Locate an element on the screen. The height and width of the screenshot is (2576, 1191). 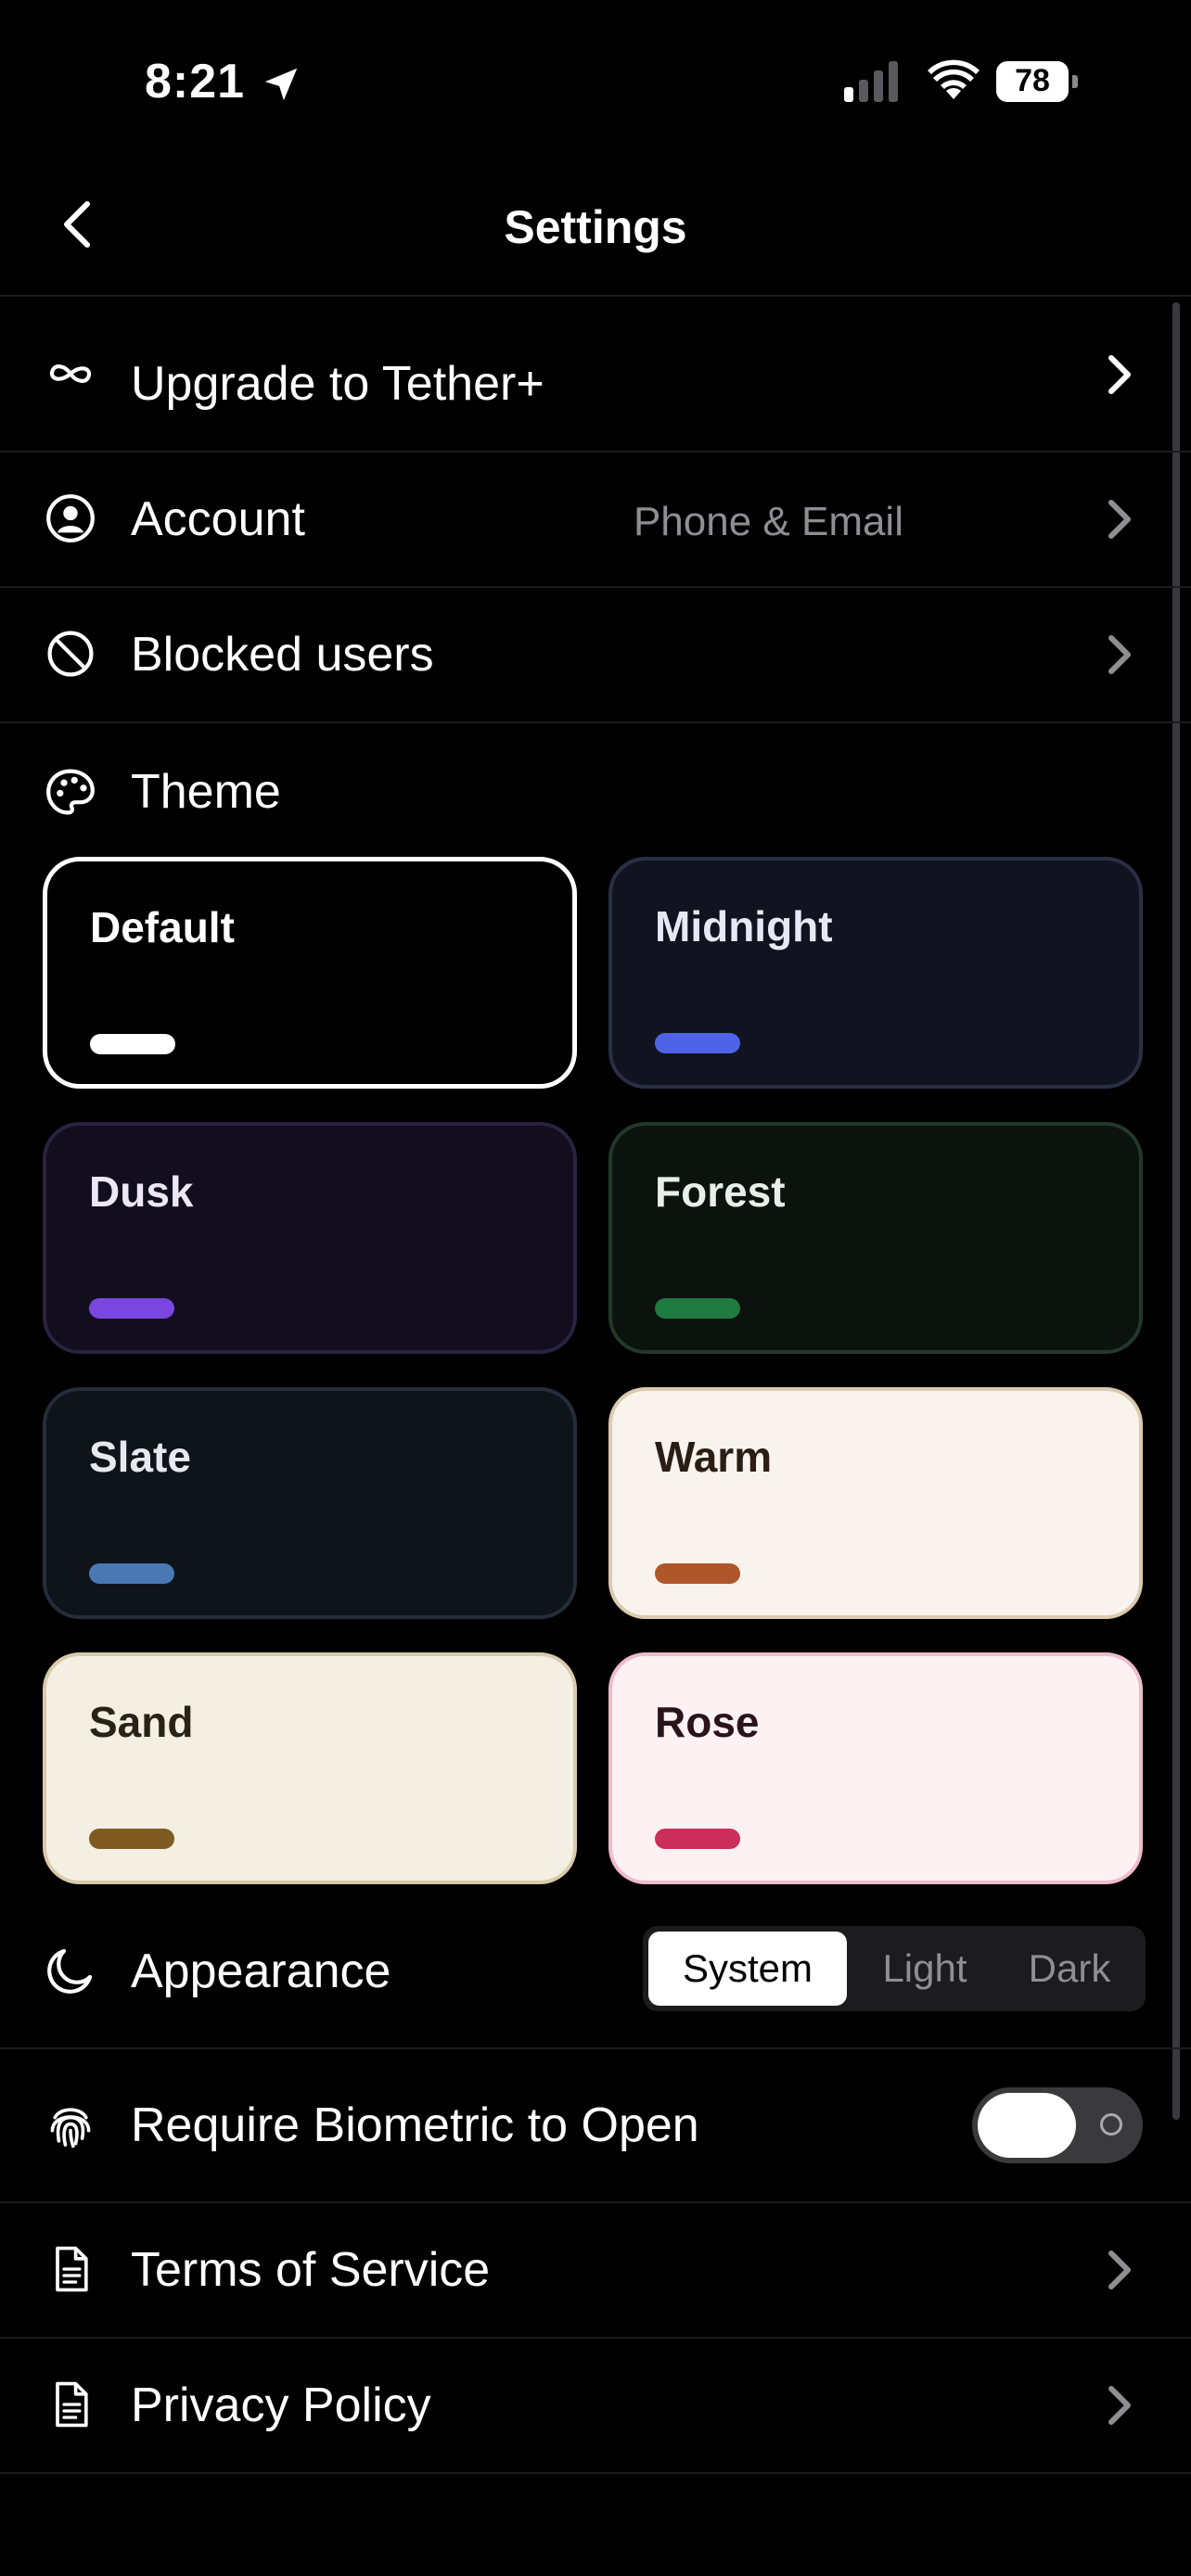
appearance-option-light: Light is located at coordinates (925, 1969).